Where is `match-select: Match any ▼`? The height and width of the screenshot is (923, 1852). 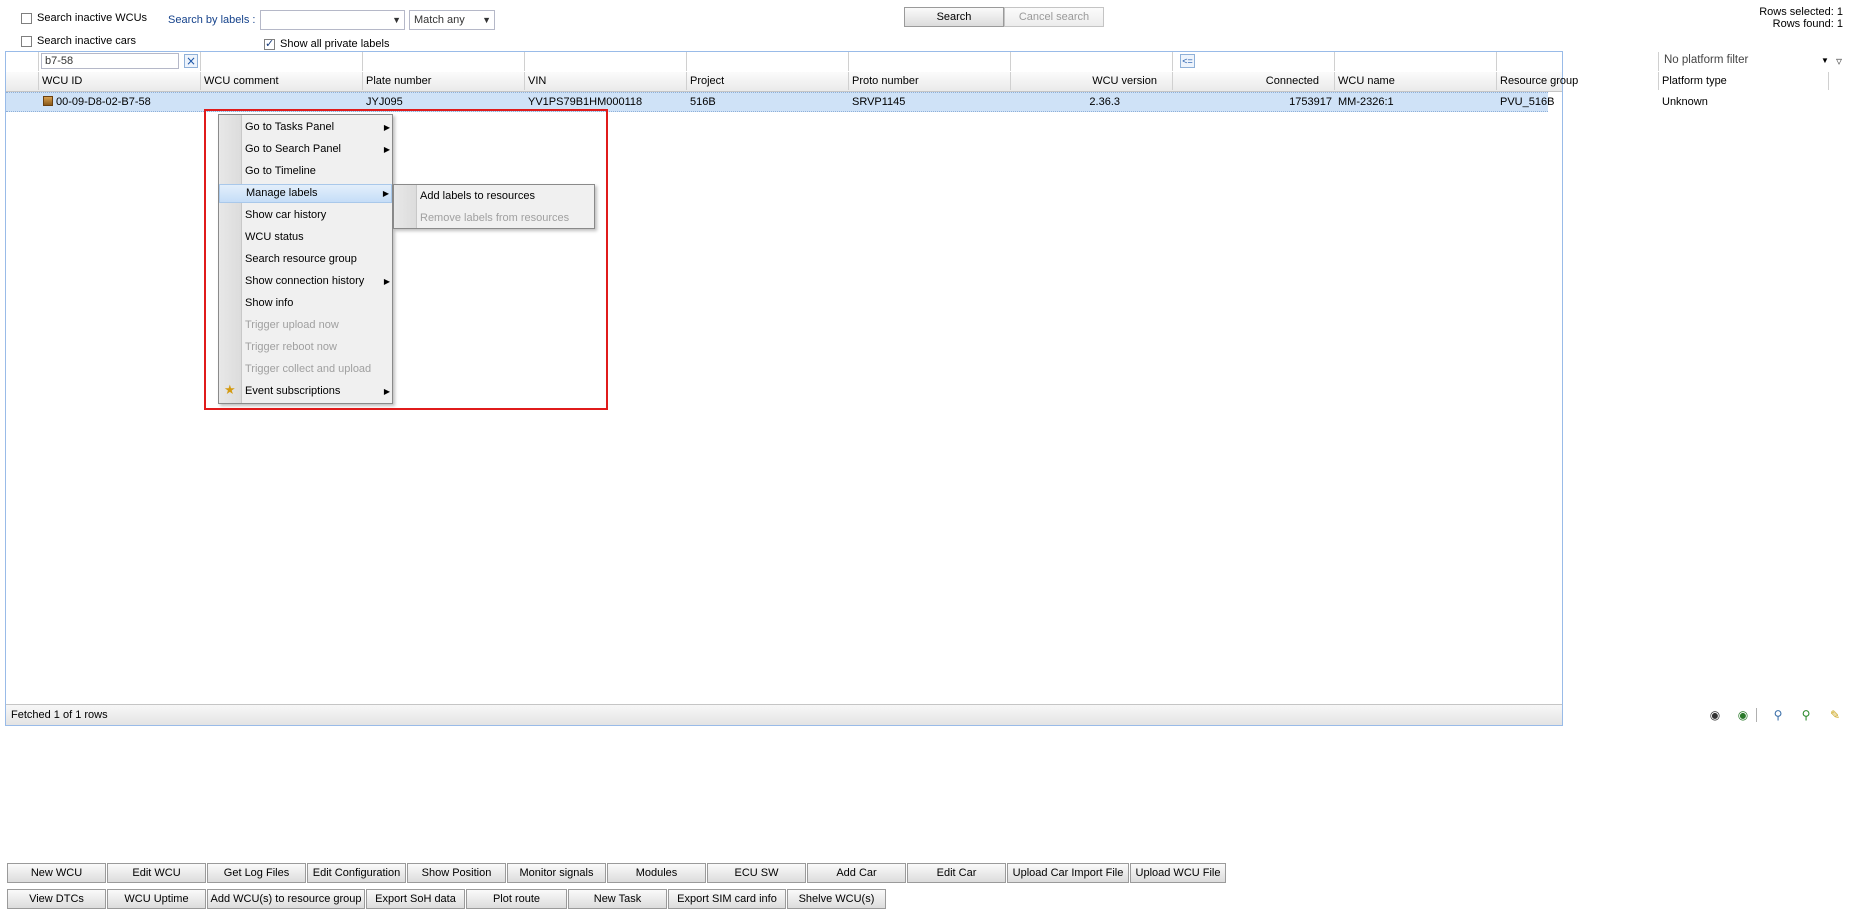
match-select: Match any ▼ is located at coordinates (452, 20).